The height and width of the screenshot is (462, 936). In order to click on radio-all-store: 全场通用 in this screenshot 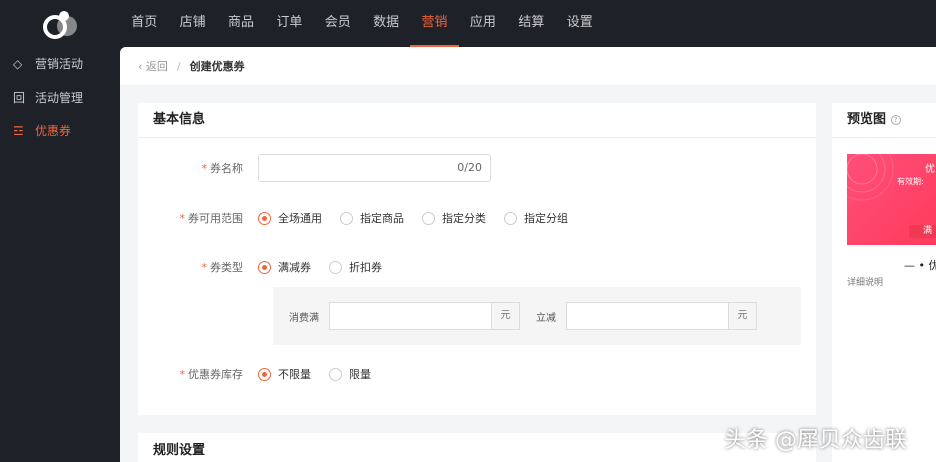, I will do `click(290, 218)`.